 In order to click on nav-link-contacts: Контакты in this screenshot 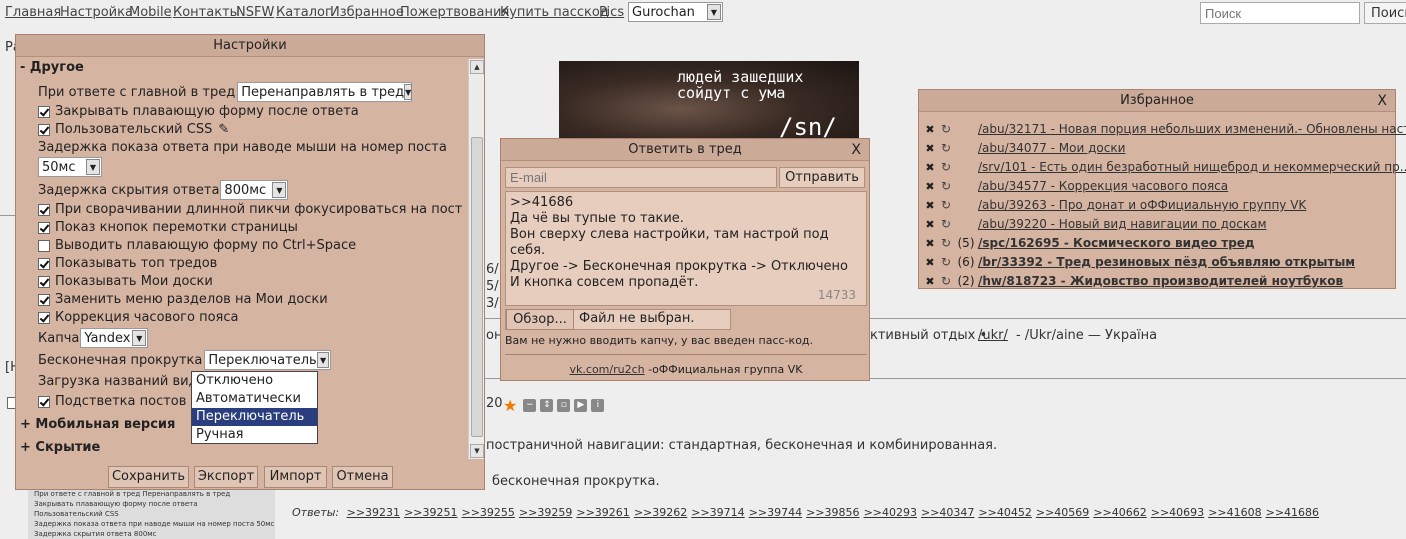, I will do `click(206, 12)`.